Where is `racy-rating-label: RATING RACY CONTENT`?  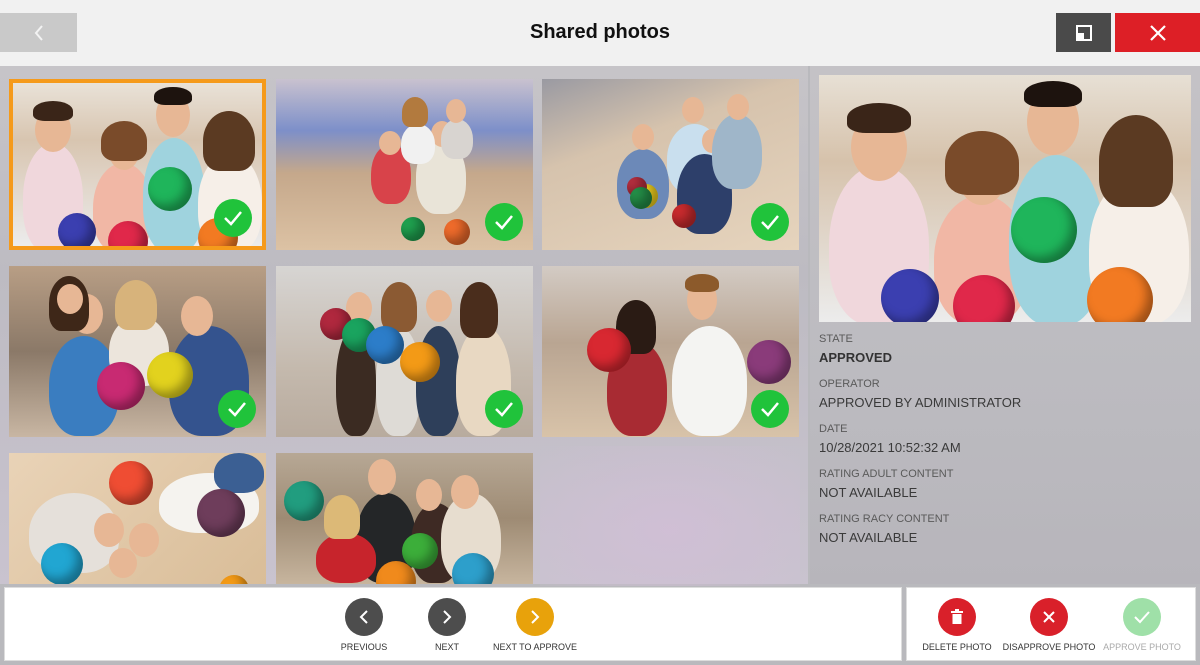 racy-rating-label: RATING RACY CONTENT is located at coordinates (884, 519).